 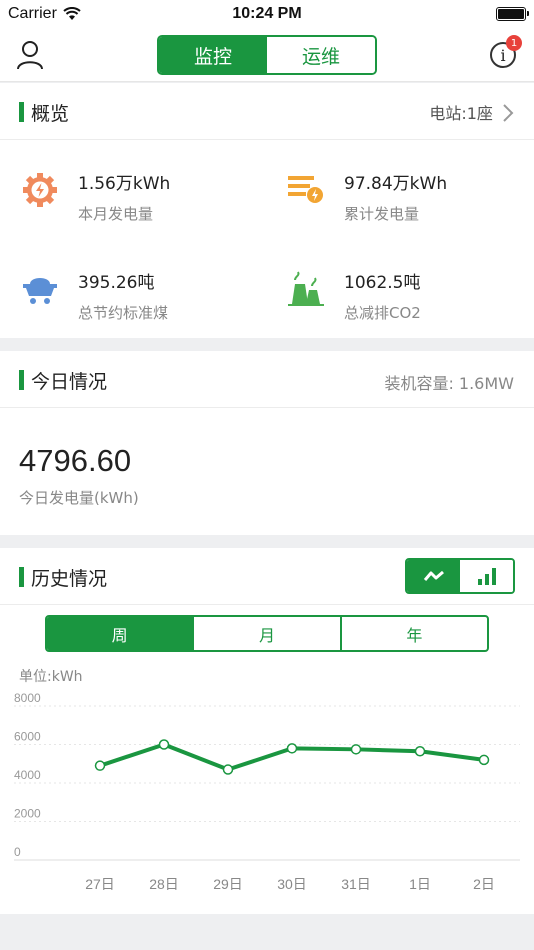 I want to click on period-week: 周, so click(x=120, y=633).